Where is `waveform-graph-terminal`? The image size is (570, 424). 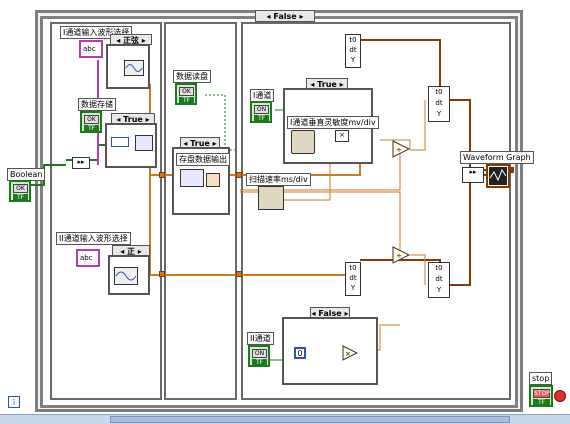 waveform-graph-terminal is located at coordinates (498, 176).